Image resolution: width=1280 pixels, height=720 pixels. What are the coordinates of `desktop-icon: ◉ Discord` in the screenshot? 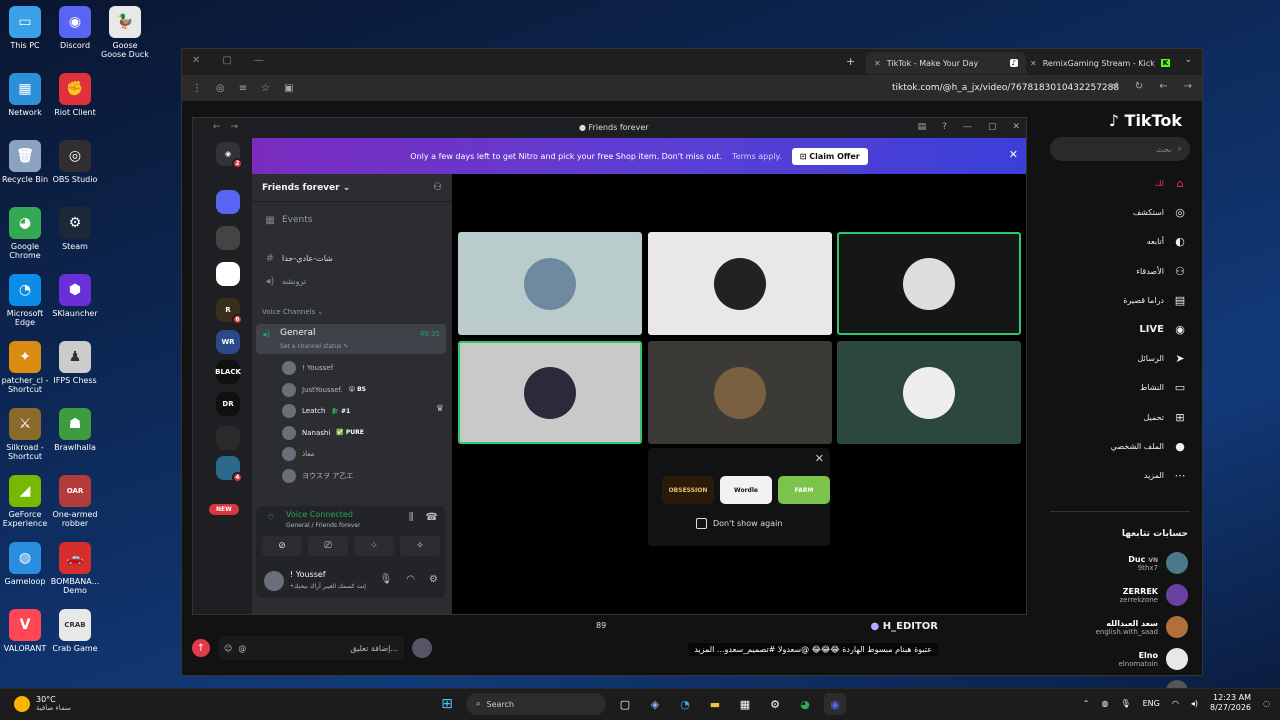 It's located at (75, 28).